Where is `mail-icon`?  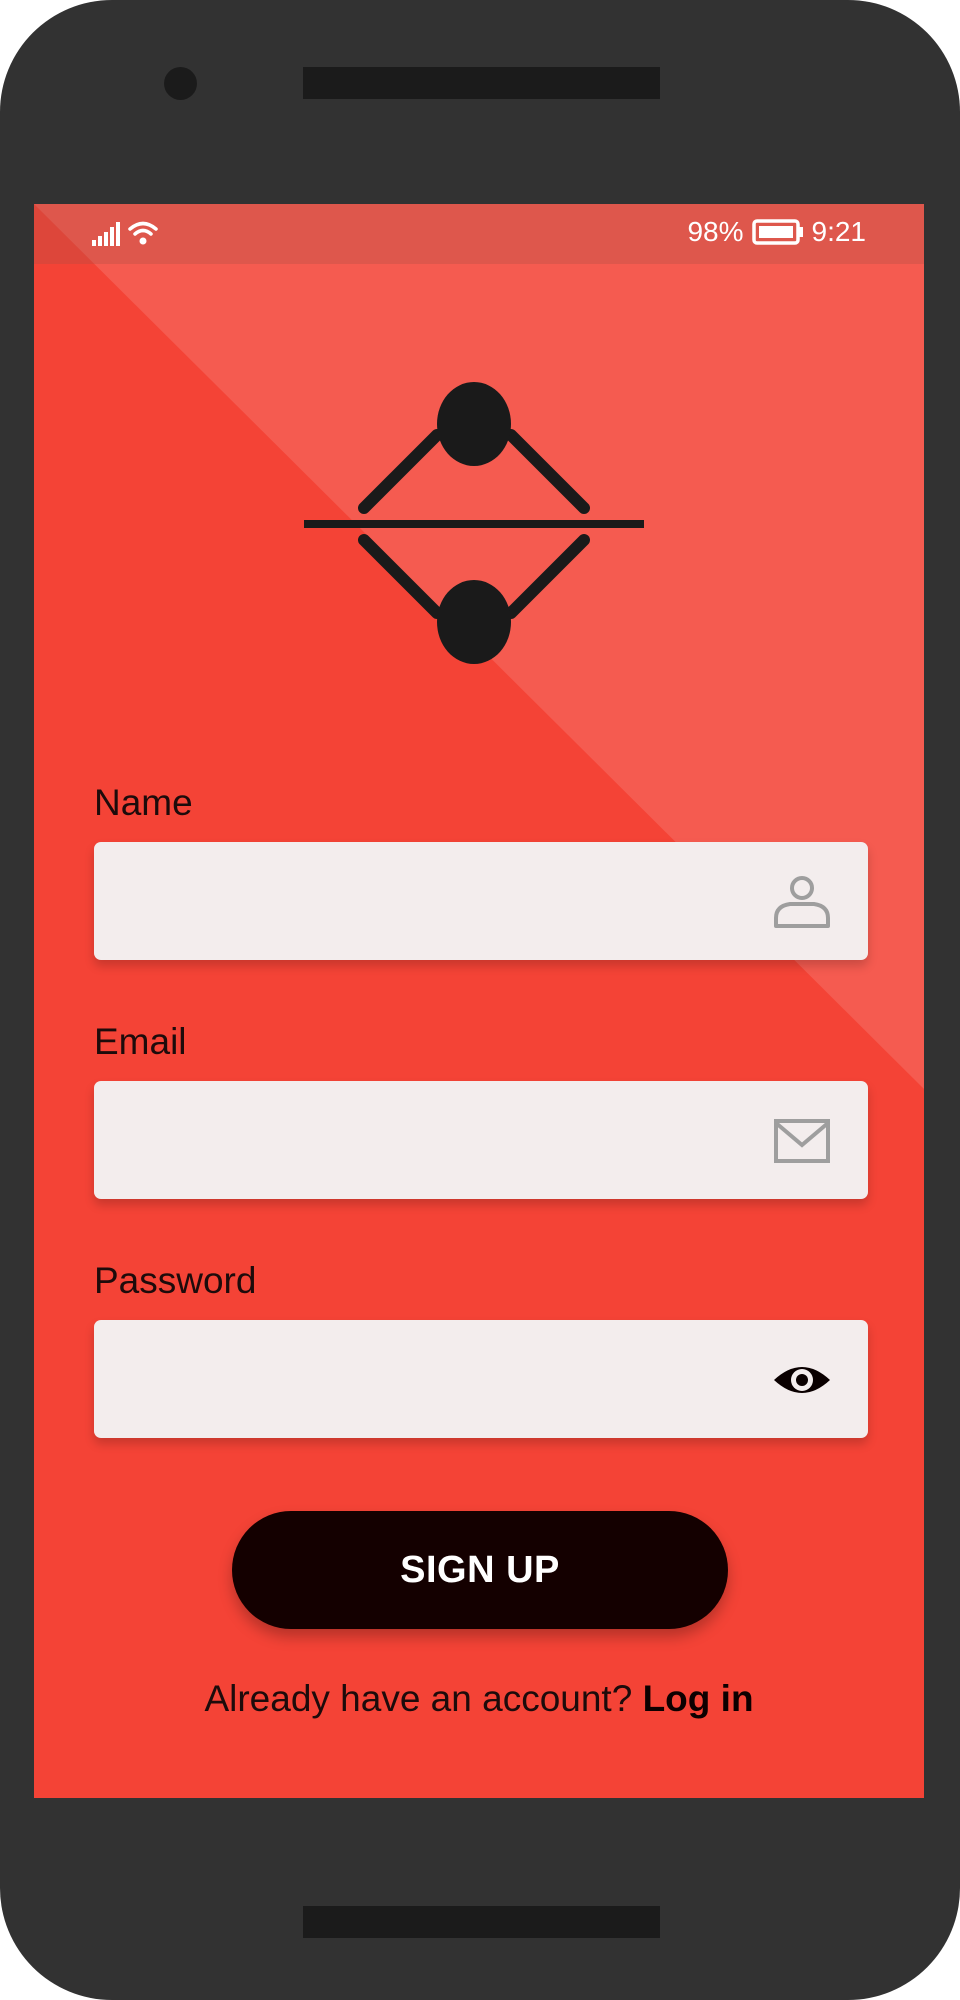 mail-icon is located at coordinates (802, 1141).